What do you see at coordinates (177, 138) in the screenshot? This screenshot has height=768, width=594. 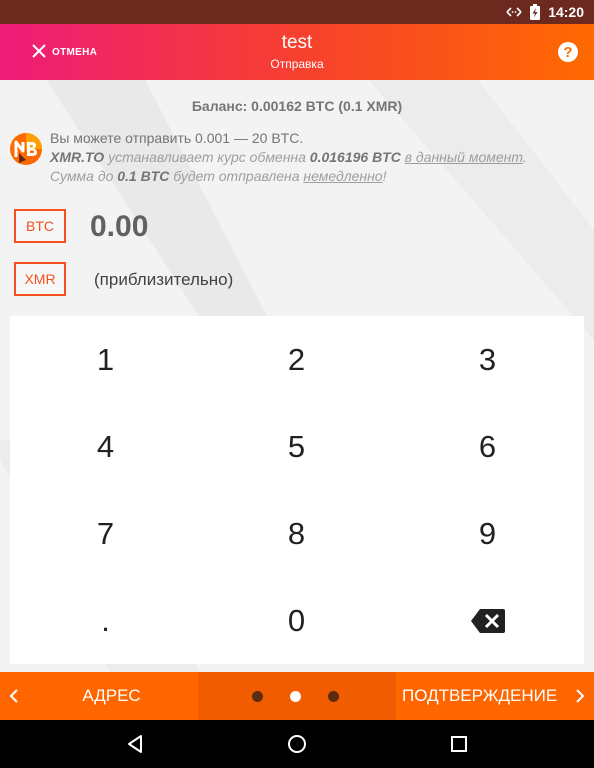 I see `send-limits-text: Вы можете отправить 0.001 — 20 BTC.` at bounding box center [177, 138].